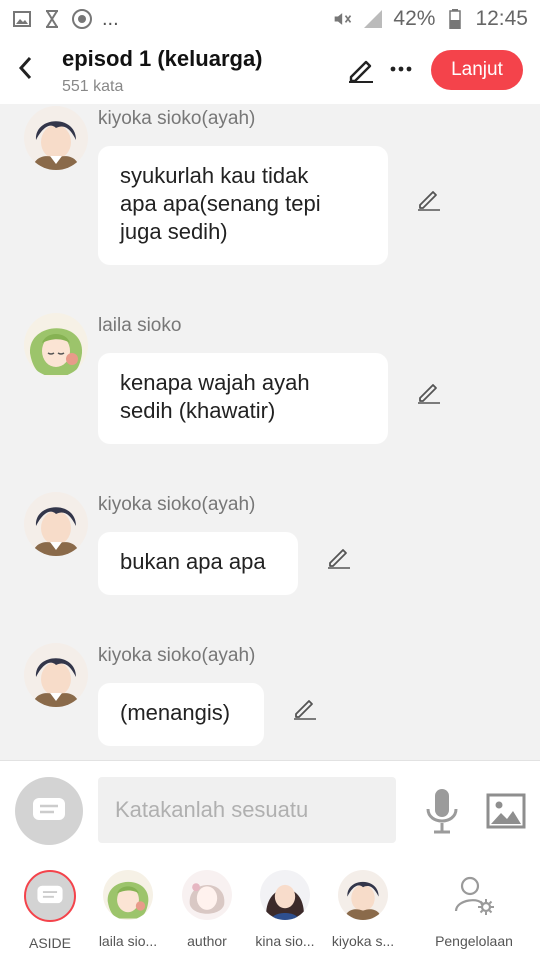 The width and height of the screenshot is (540, 960). I want to click on editor-header: episod 1 (keluarga) 551 kata Lanjut, so click(270, 71).